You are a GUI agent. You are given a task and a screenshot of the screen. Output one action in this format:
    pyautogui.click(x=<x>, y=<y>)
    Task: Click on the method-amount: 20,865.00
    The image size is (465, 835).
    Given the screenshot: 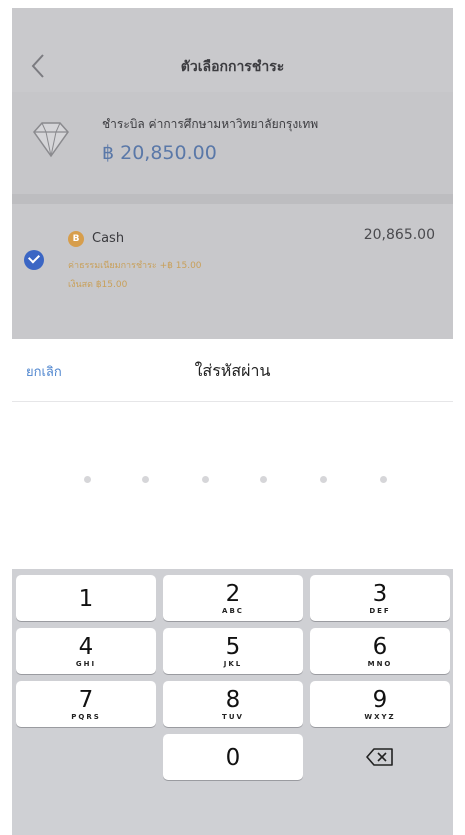 What is the action you would take?
    pyautogui.click(x=399, y=235)
    